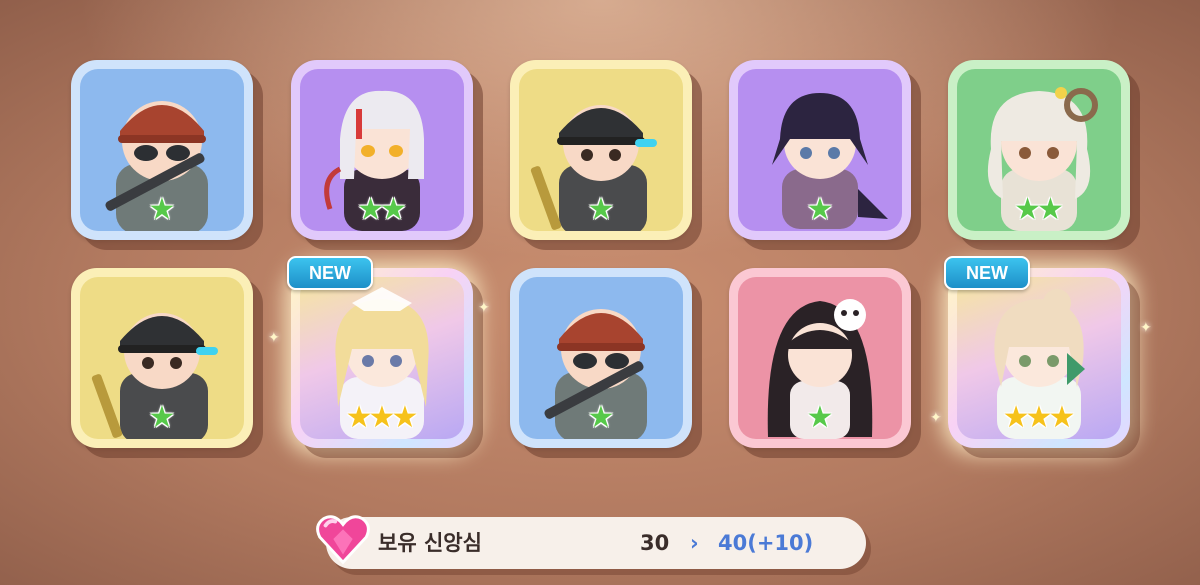  Describe the element at coordinates (430, 543) in the screenshot. I see `faith-label: 보유 신앙심` at that location.